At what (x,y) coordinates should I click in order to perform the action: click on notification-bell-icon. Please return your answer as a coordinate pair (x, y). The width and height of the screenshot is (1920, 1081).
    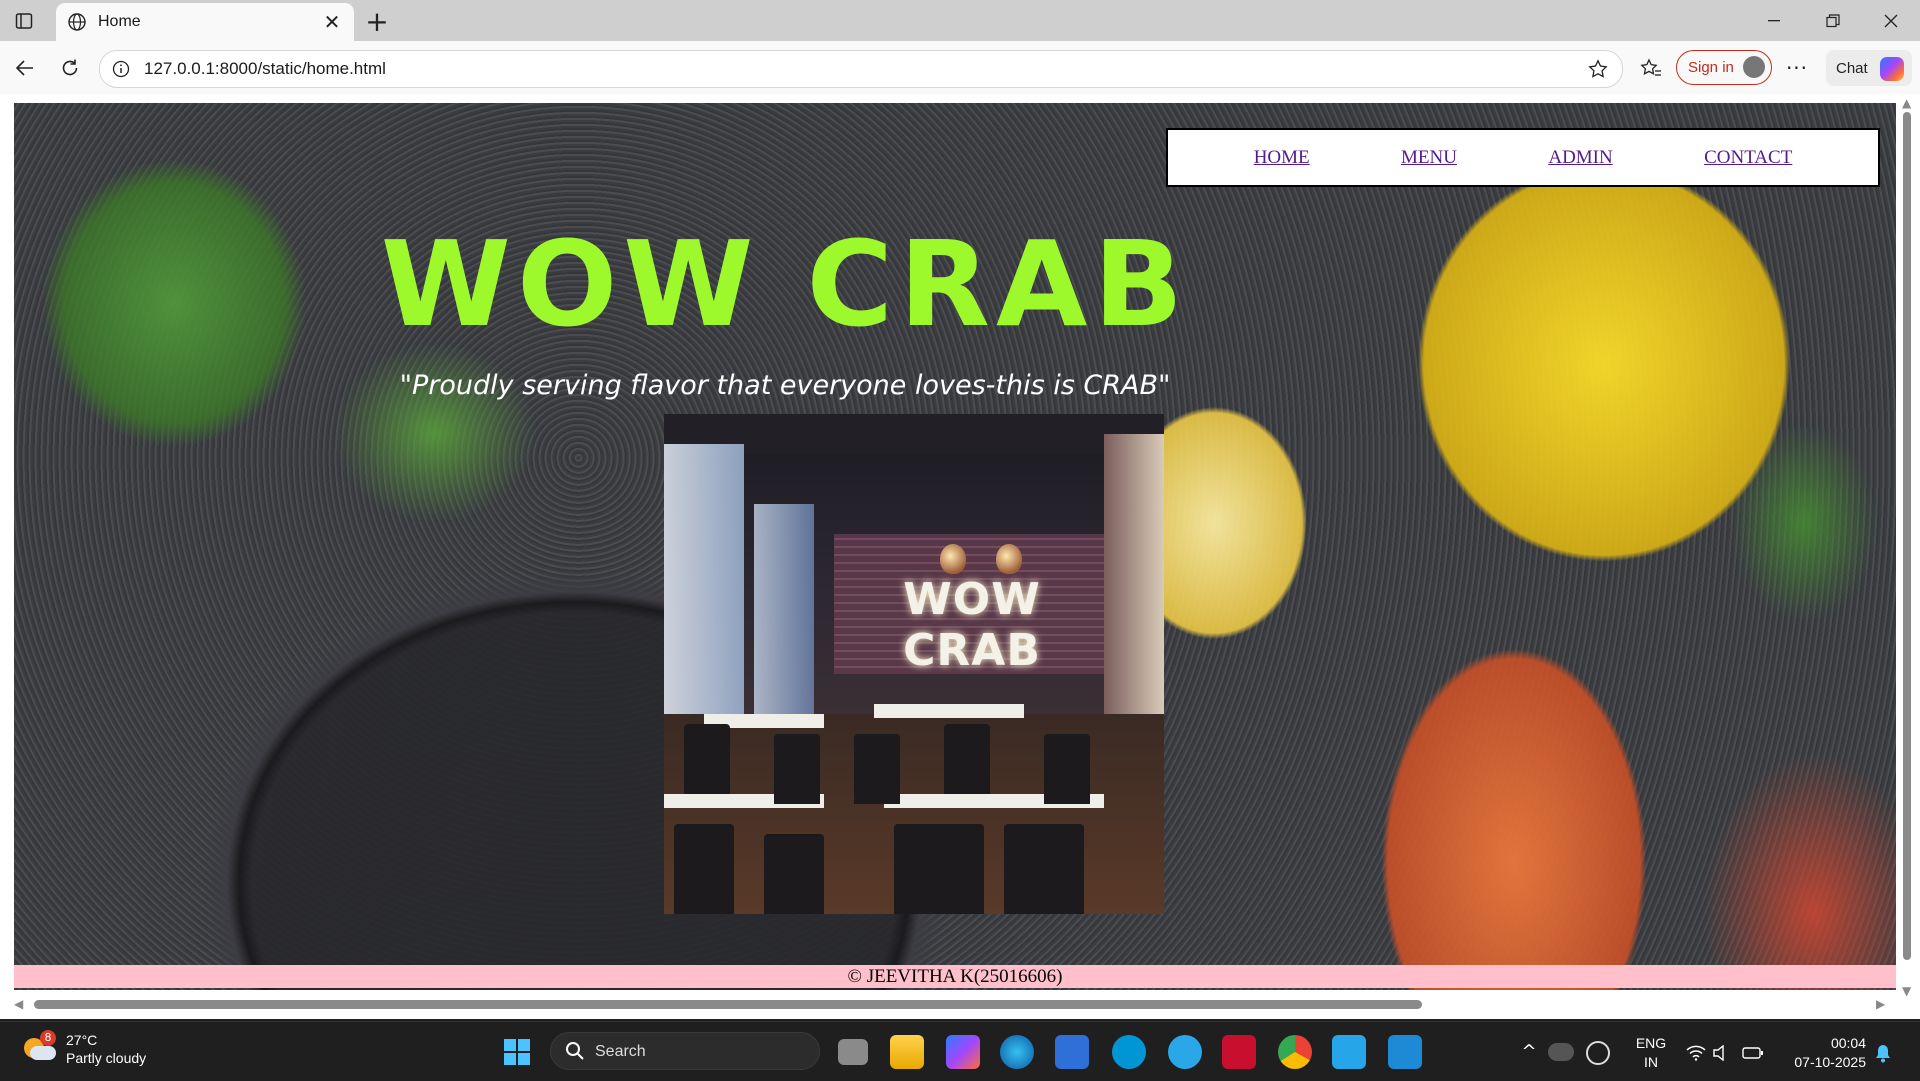
    Looking at the image, I should click on (1891, 1052).